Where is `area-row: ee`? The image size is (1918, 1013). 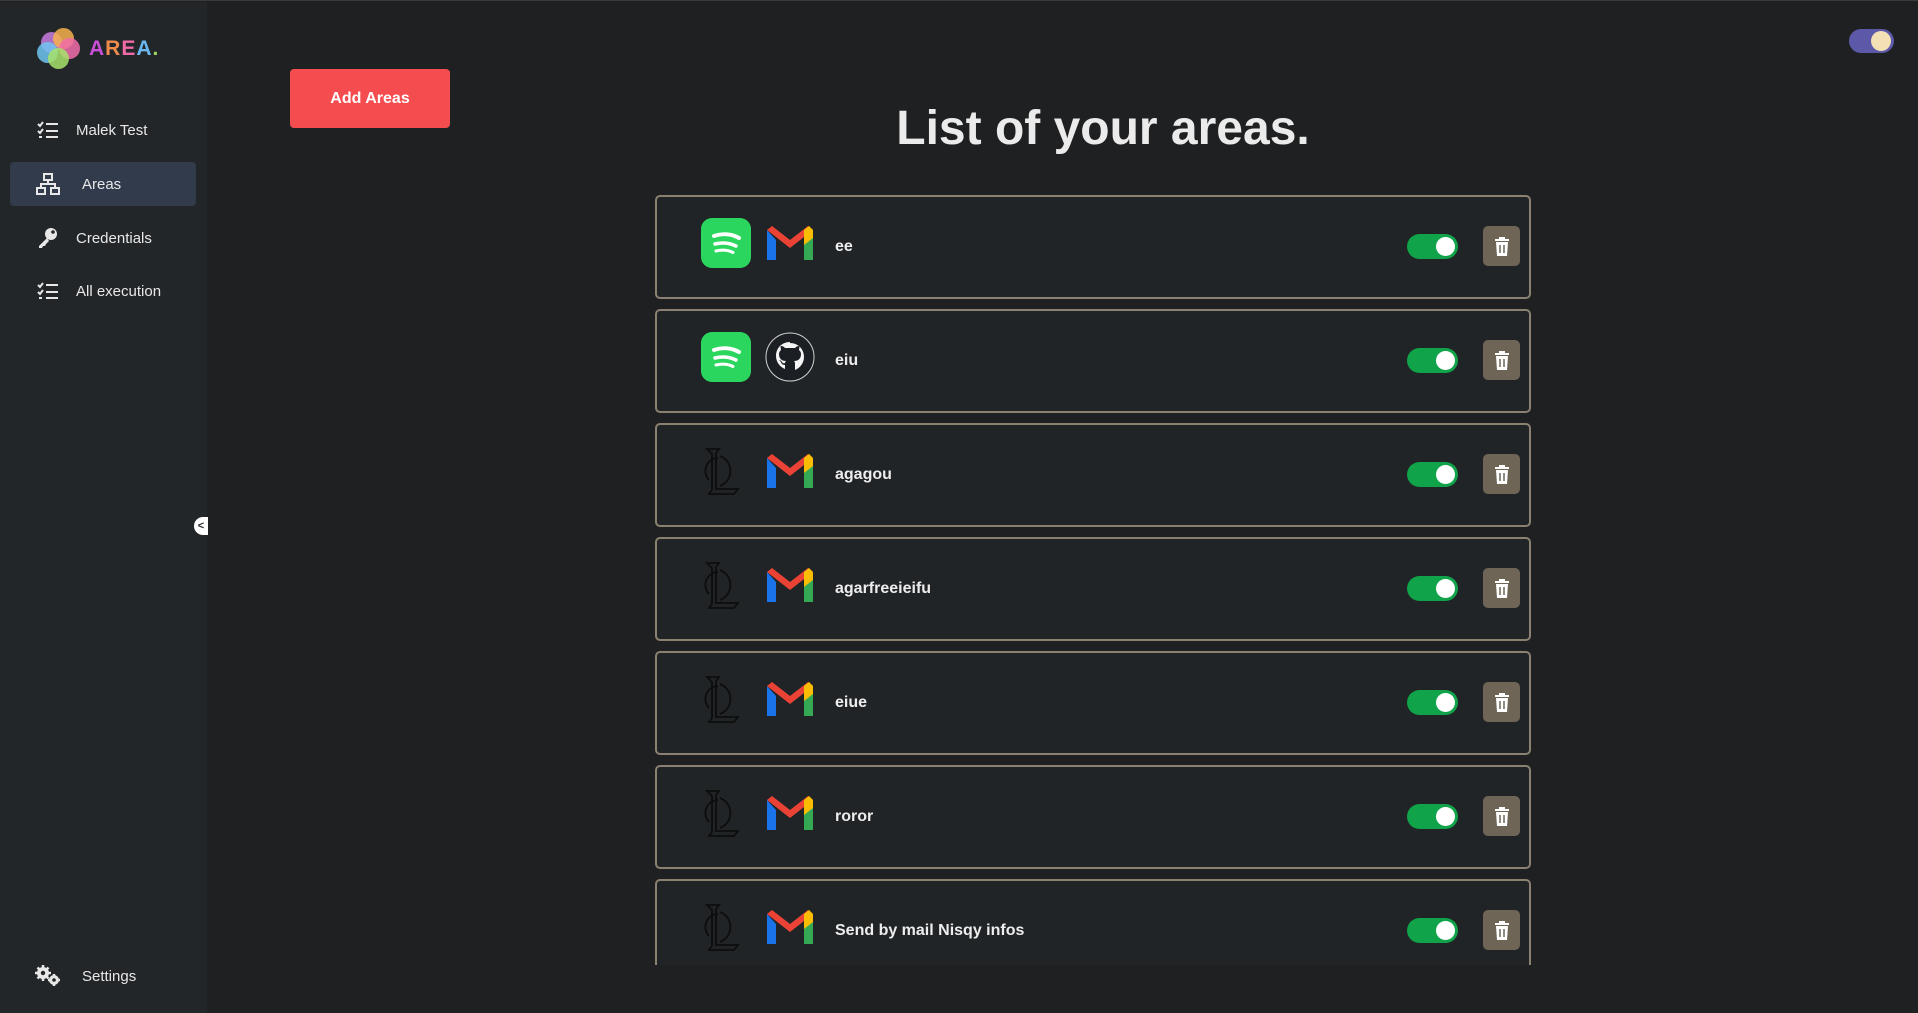
area-row: ee is located at coordinates (1093, 247).